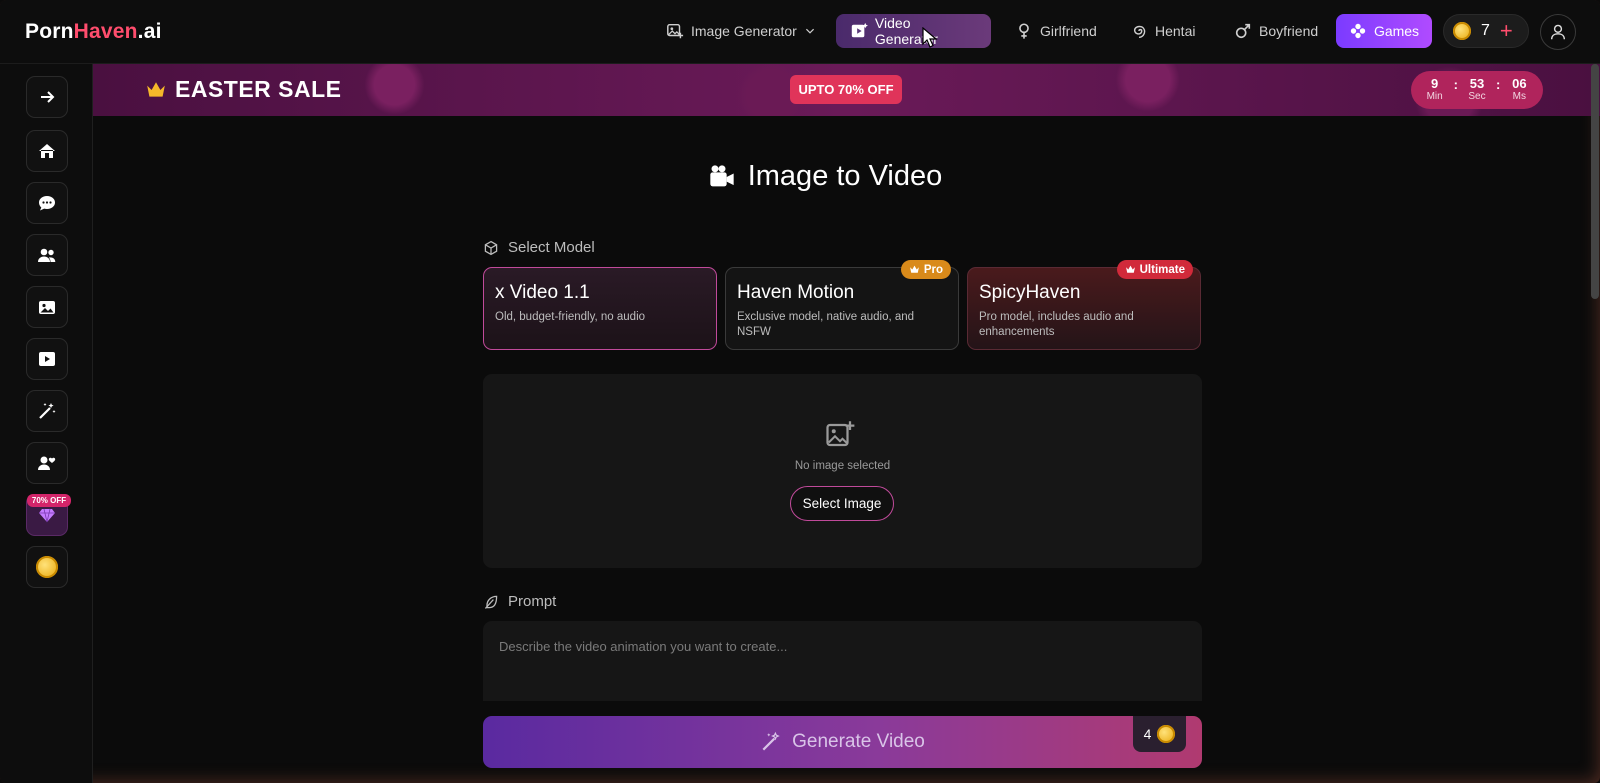  What do you see at coordinates (930, 37) in the screenshot?
I see `mouse-cursor-icon` at bounding box center [930, 37].